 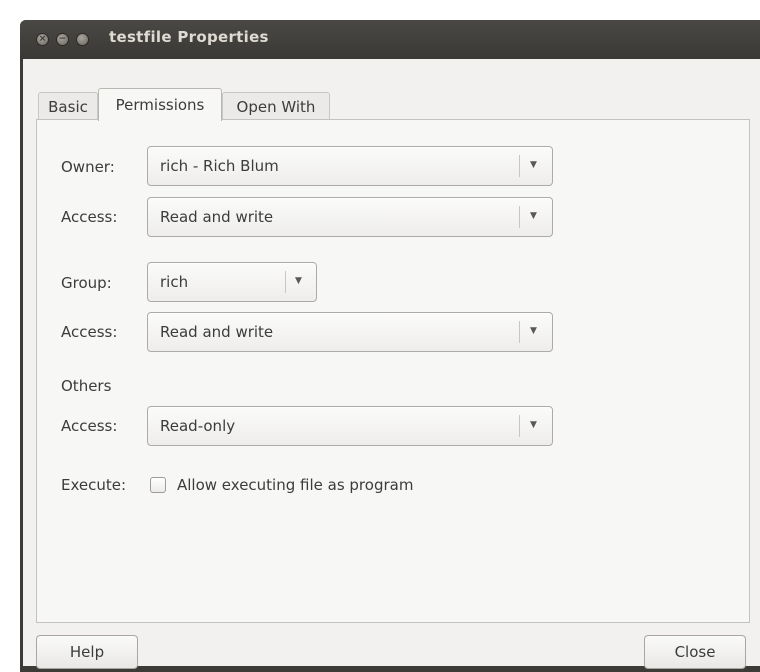 I want to click on others-heading: Others, so click(x=86, y=386).